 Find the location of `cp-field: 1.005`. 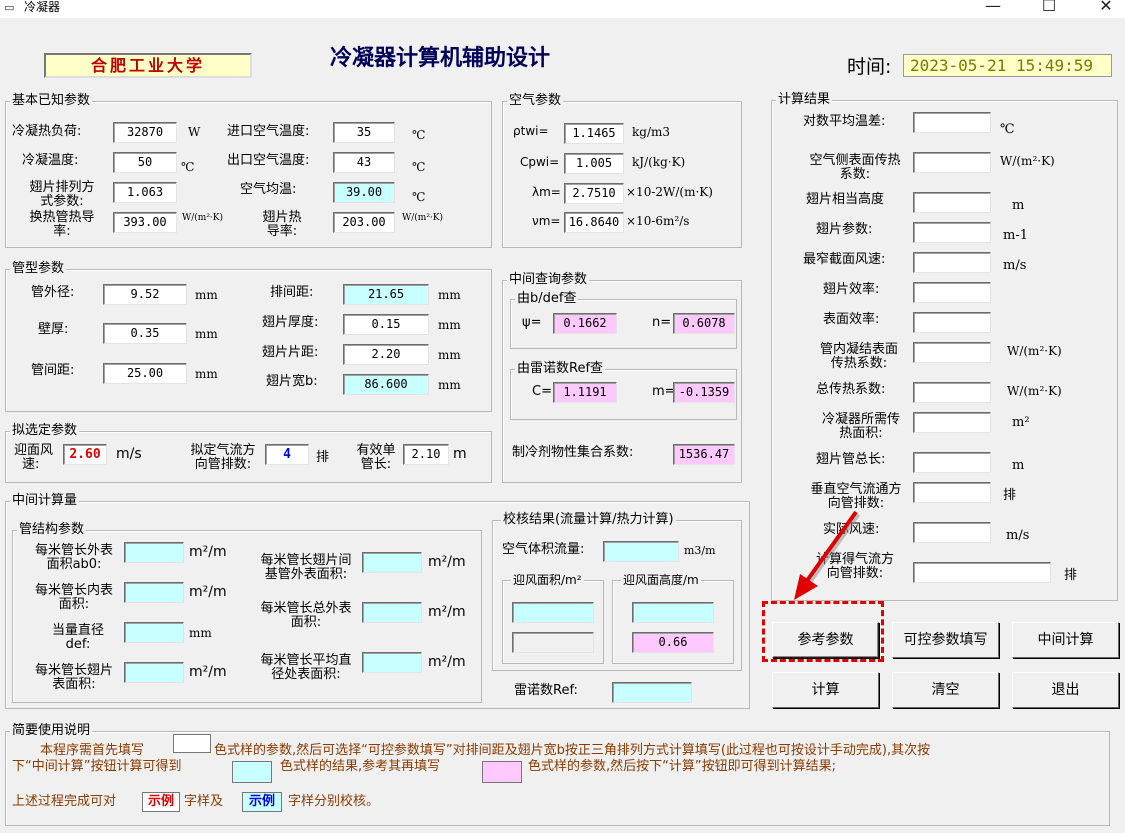

cp-field: 1.005 is located at coordinates (594, 163).